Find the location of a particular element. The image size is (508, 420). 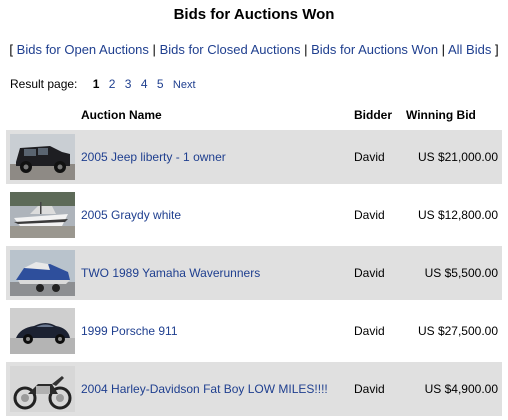

pagination: Result page: 1 2 3 4 5 Next is located at coordinates (106, 84).